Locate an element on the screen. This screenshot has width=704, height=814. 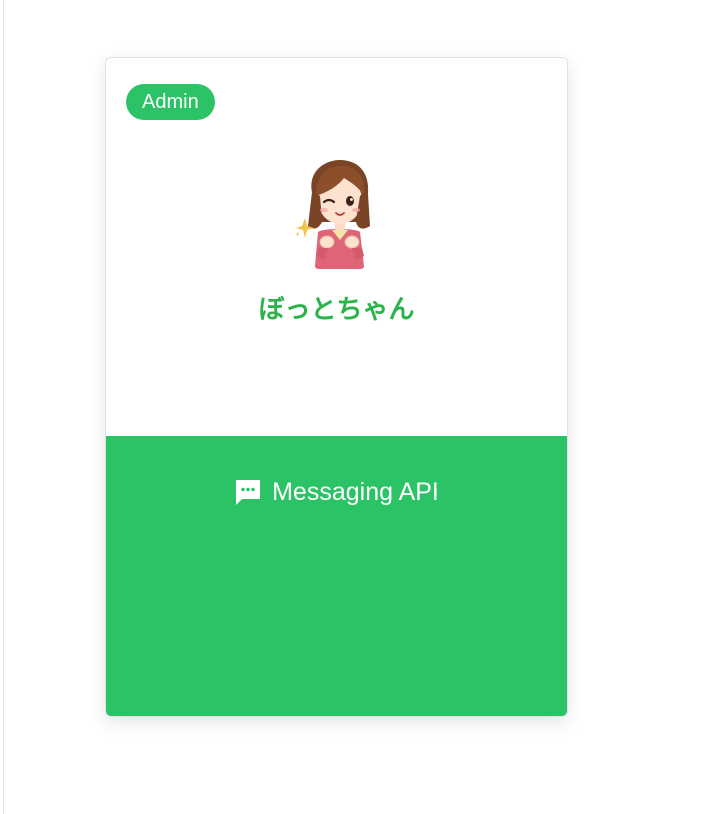
avatar-icon is located at coordinates (333, 214).